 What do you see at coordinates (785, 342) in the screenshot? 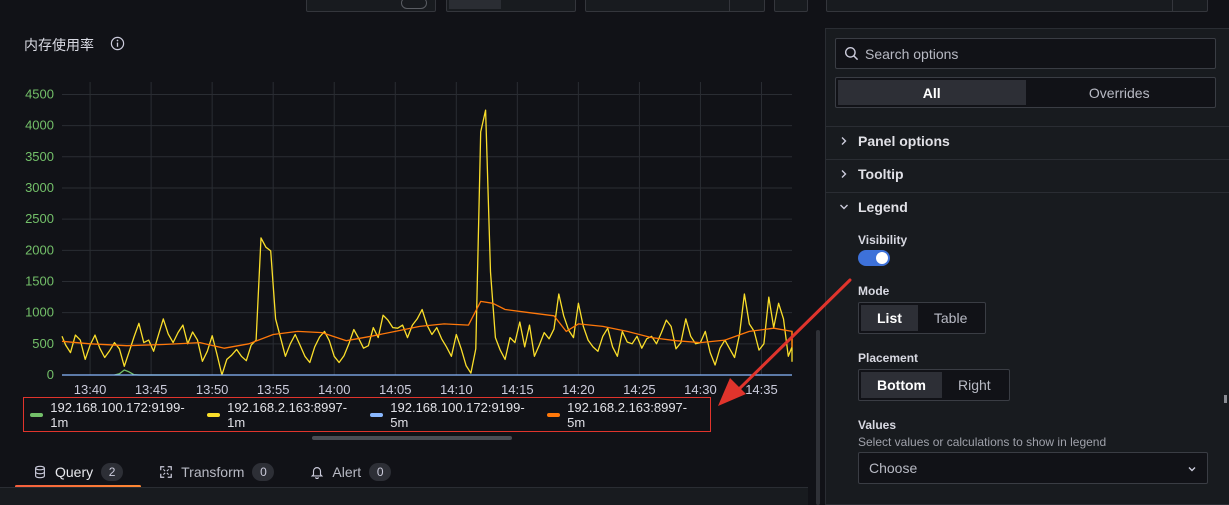
I see `annotation-arrow` at bounding box center [785, 342].